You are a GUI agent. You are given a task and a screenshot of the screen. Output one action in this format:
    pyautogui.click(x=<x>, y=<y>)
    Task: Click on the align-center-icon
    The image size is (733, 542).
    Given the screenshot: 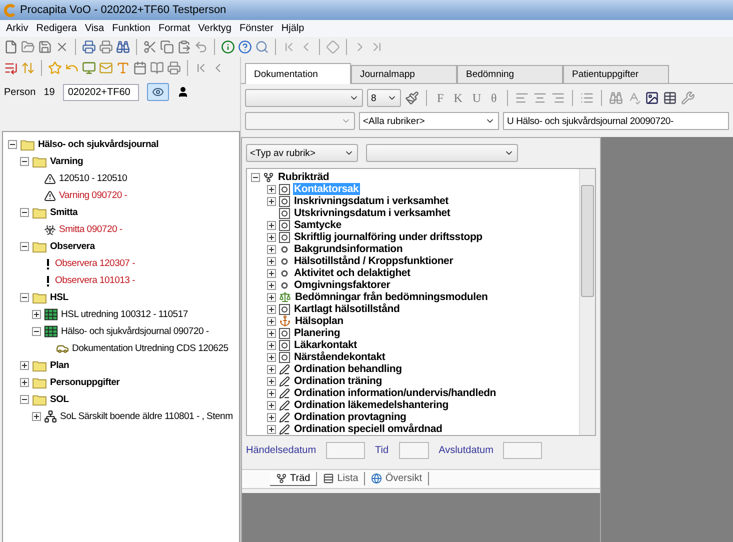 What is the action you would take?
    pyautogui.click(x=539, y=98)
    